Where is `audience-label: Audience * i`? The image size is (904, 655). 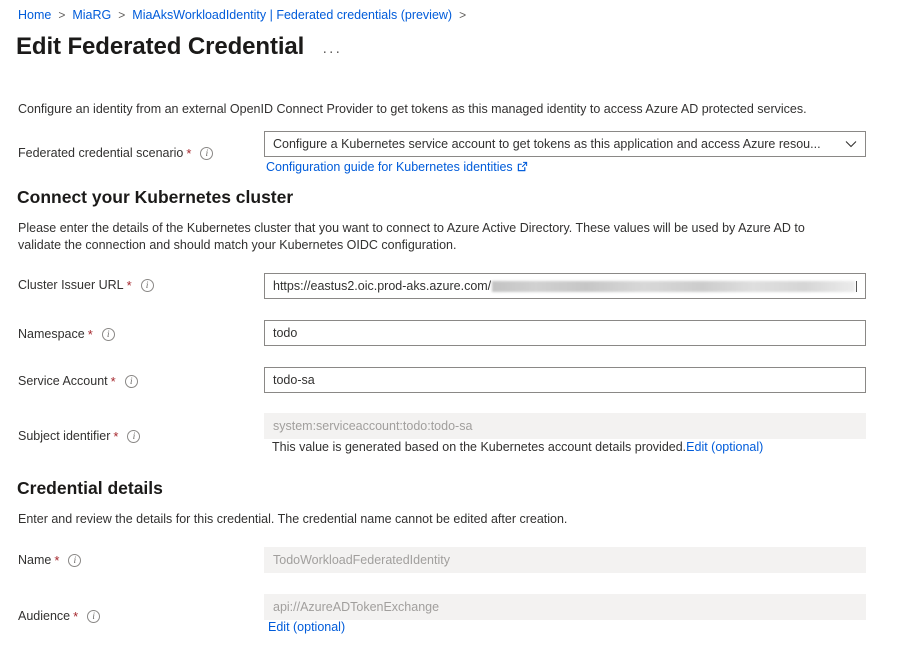
audience-label: Audience * i is located at coordinates (59, 616).